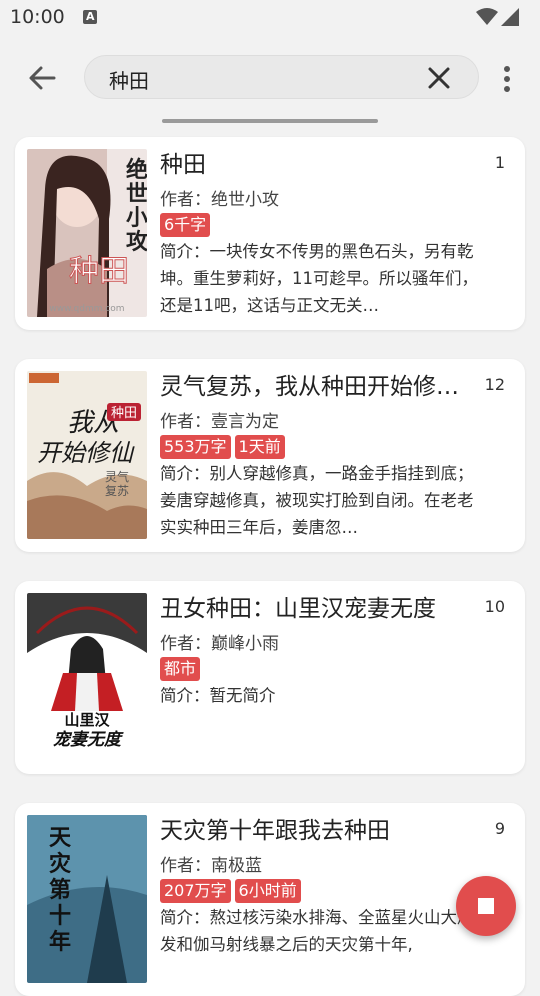 The image size is (540, 996). What do you see at coordinates (499, 162) in the screenshot?
I see `result-index: 1` at bounding box center [499, 162].